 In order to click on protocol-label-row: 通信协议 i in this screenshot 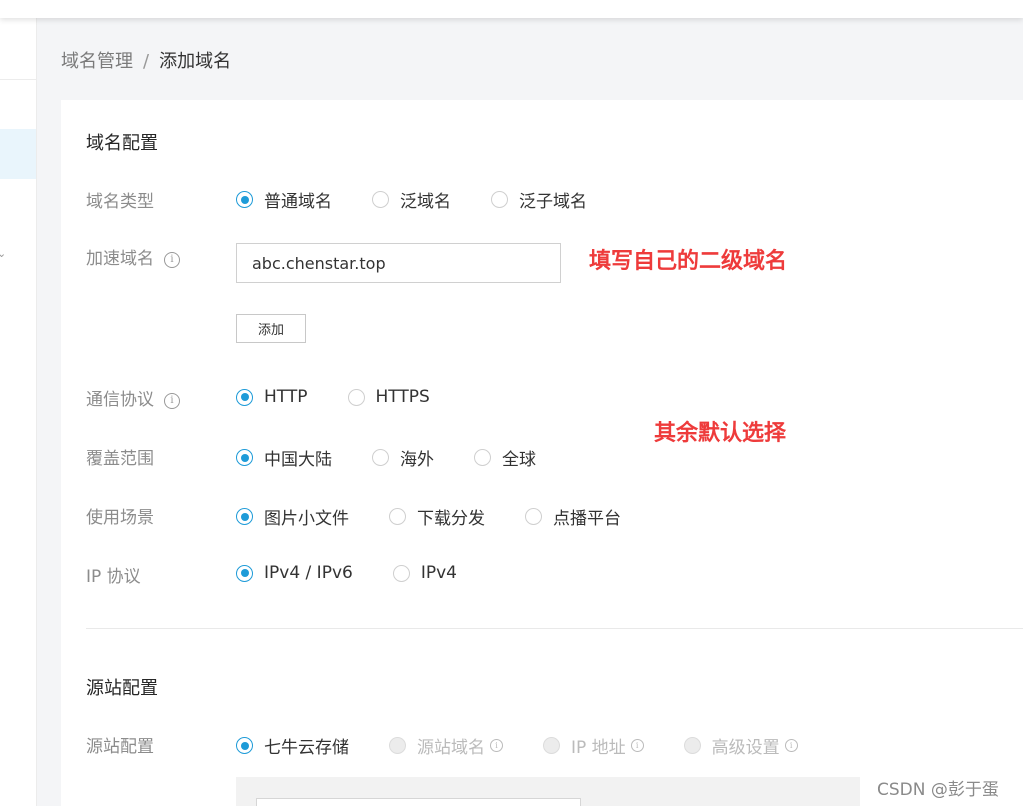, I will do `click(133, 397)`.